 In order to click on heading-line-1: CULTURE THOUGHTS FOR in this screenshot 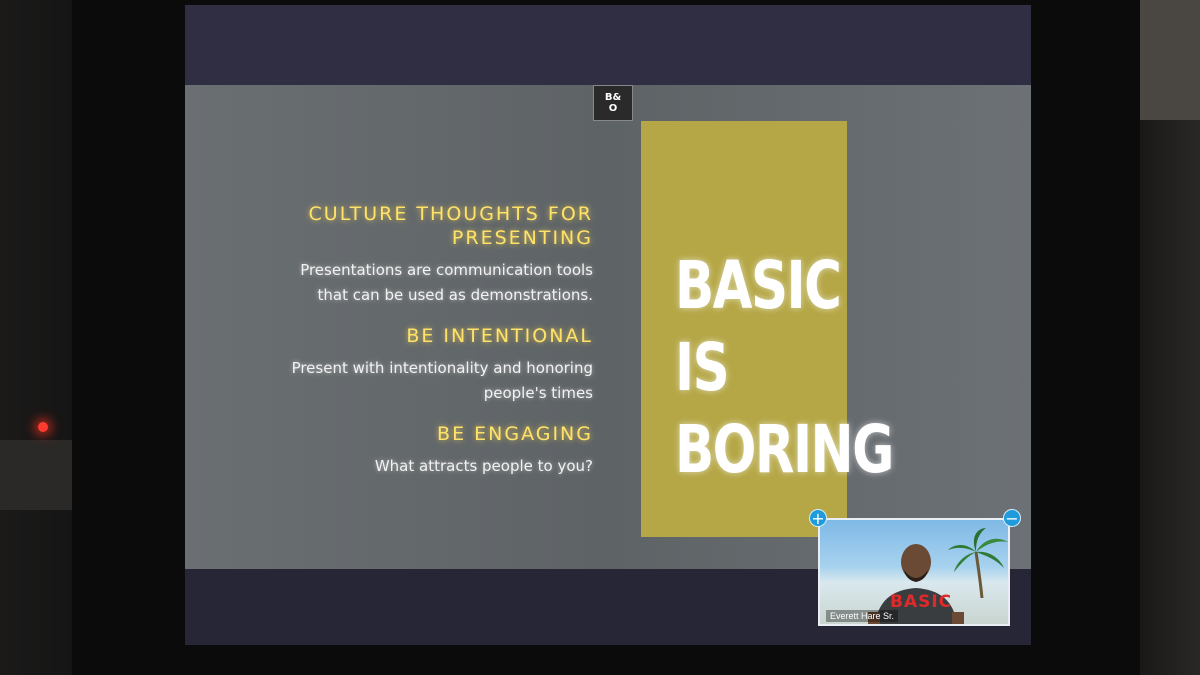, I will do `click(450, 214)`.